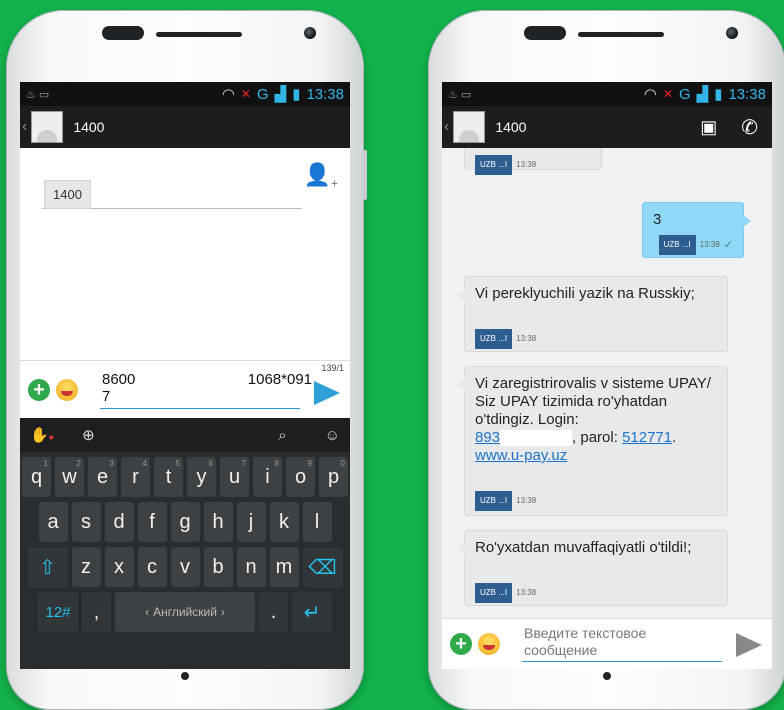 Image resolution: width=784 pixels, height=710 pixels. What do you see at coordinates (526, 592) in the screenshot?
I see `message-time: 13:38` at bounding box center [526, 592].